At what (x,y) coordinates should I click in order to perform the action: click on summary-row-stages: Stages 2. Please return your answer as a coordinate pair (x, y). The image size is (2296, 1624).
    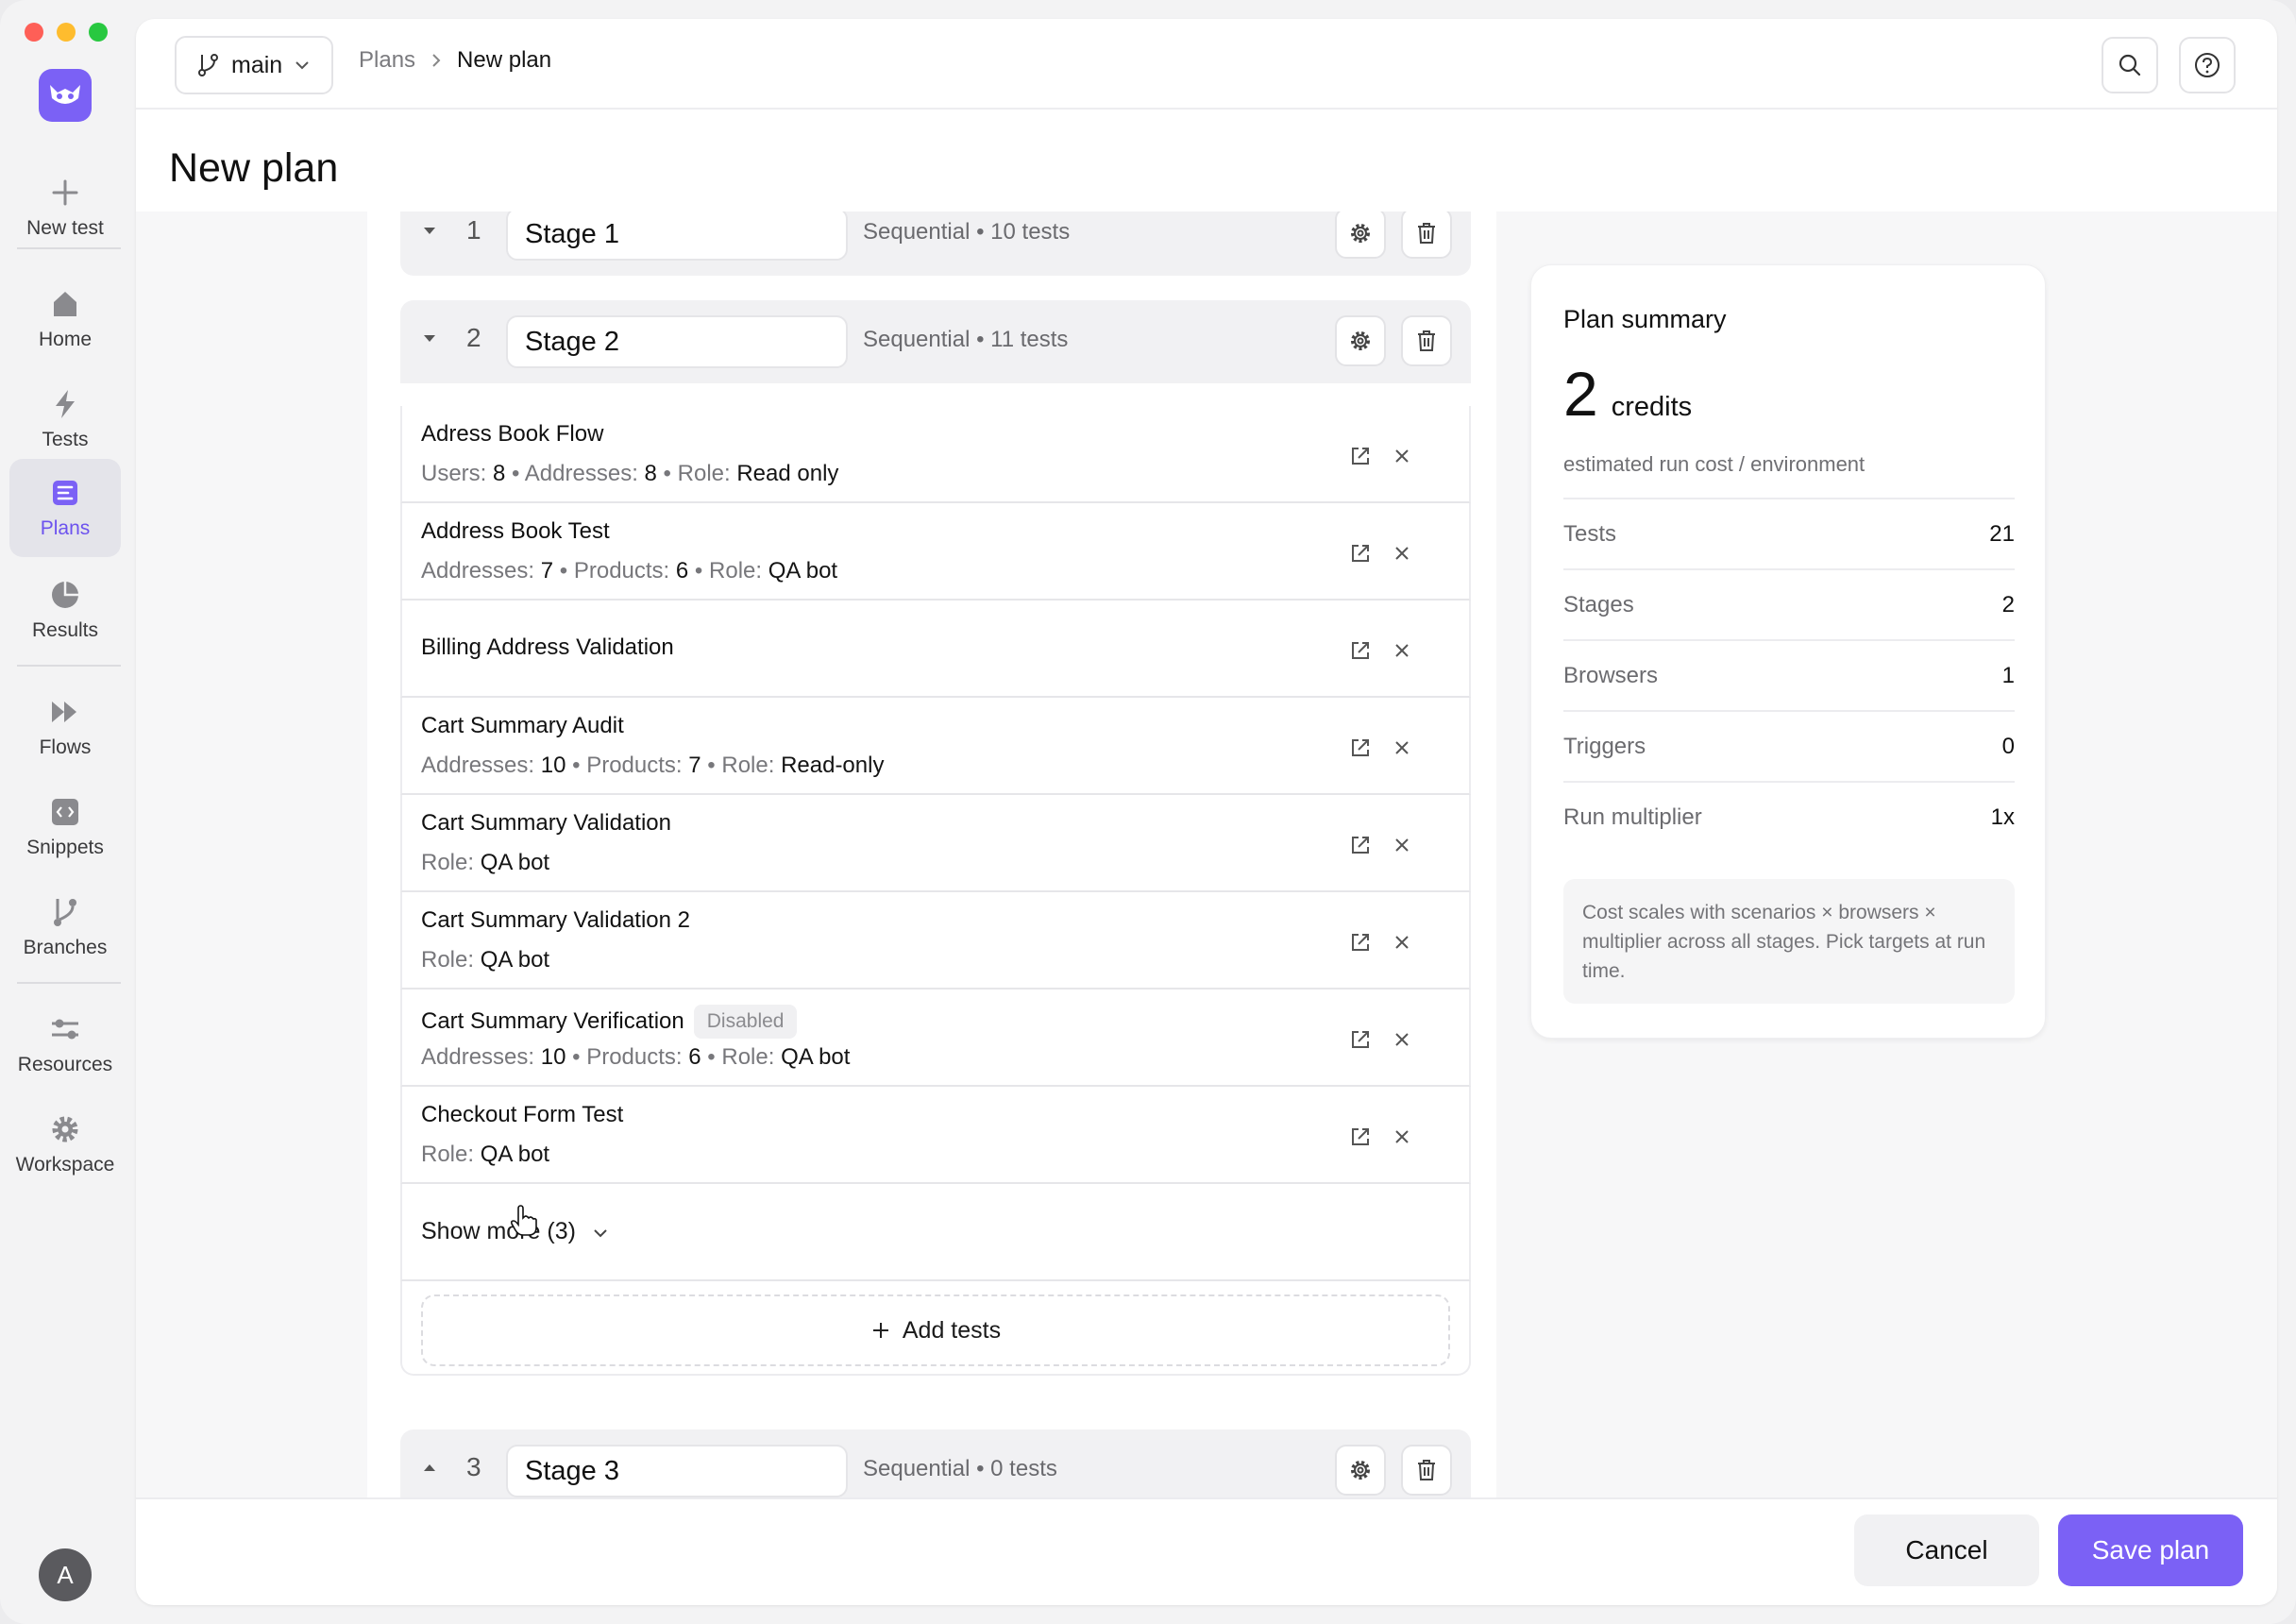
    Looking at the image, I should click on (1789, 603).